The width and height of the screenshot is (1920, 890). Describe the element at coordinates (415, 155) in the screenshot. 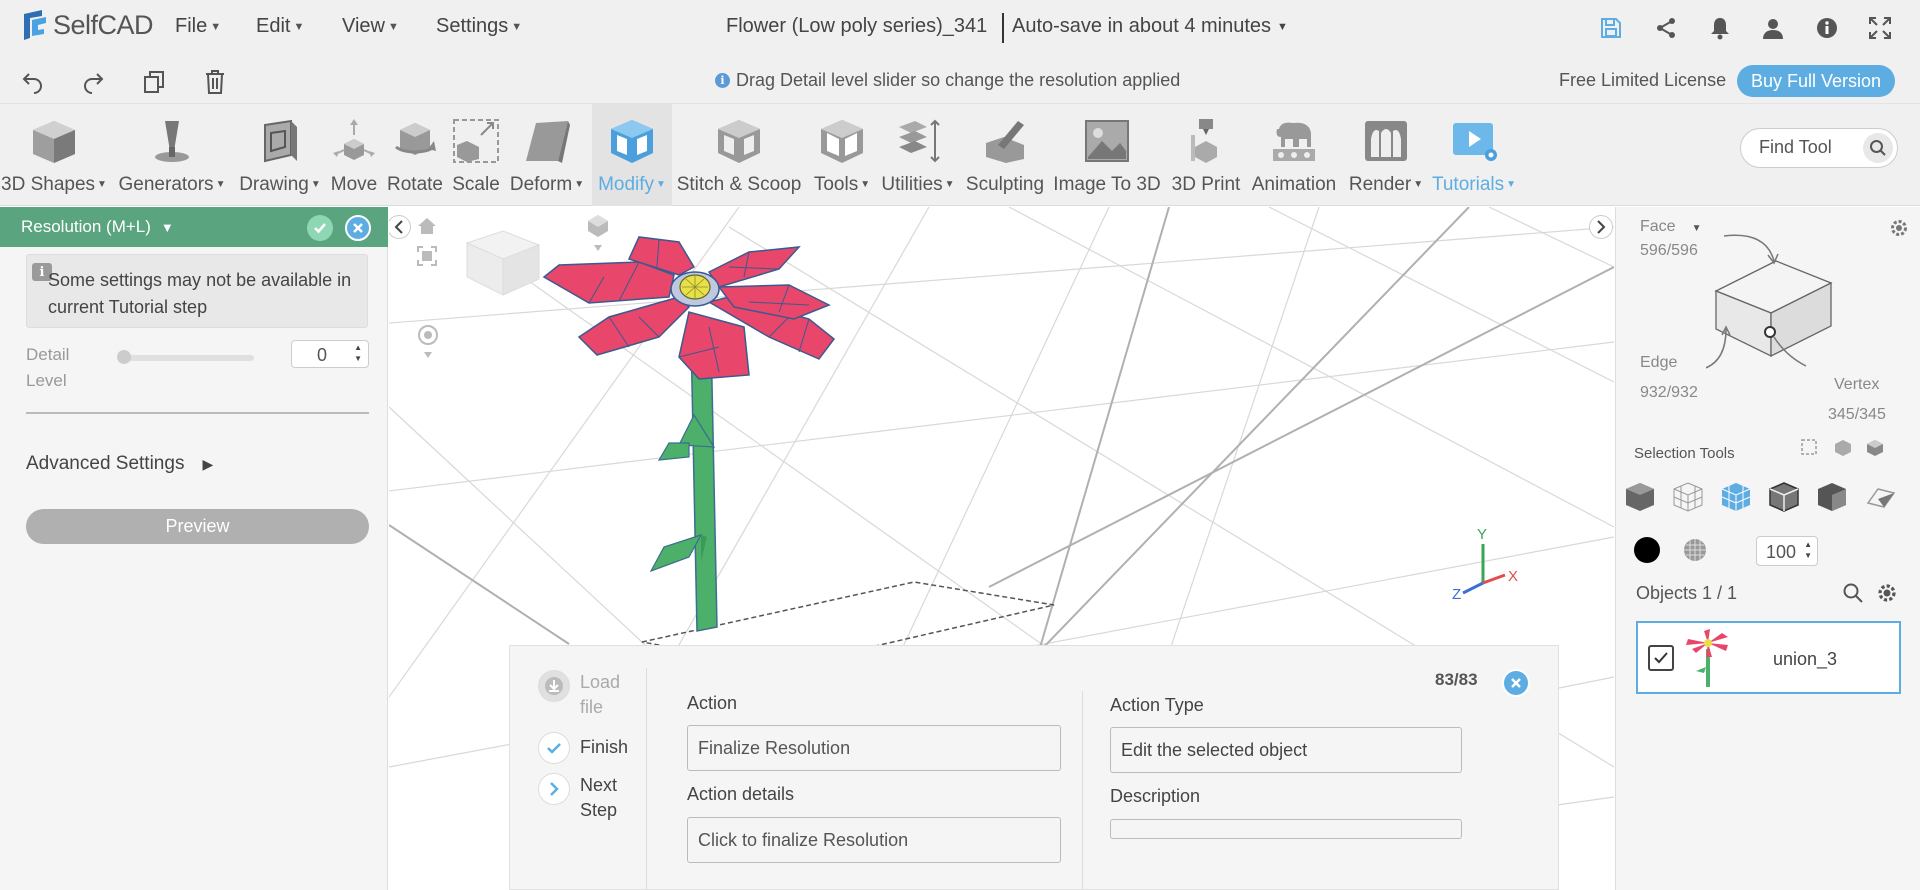

I see `tool-rotate: Rotate` at that location.